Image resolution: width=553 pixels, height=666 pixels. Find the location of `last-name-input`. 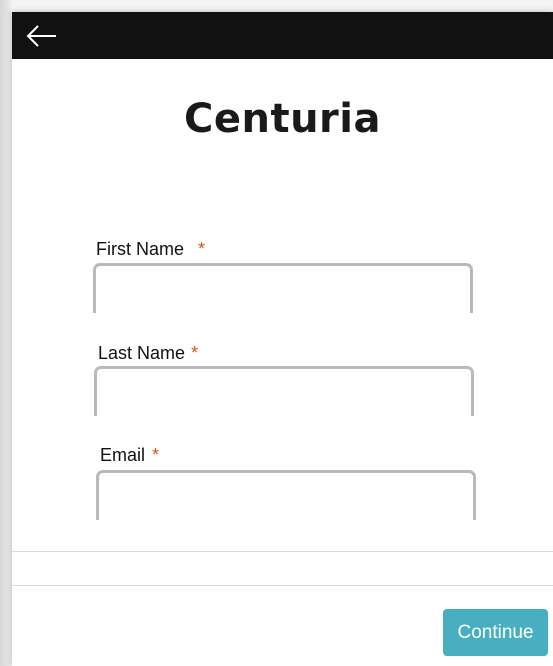

last-name-input is located at coordinates (284, 391).